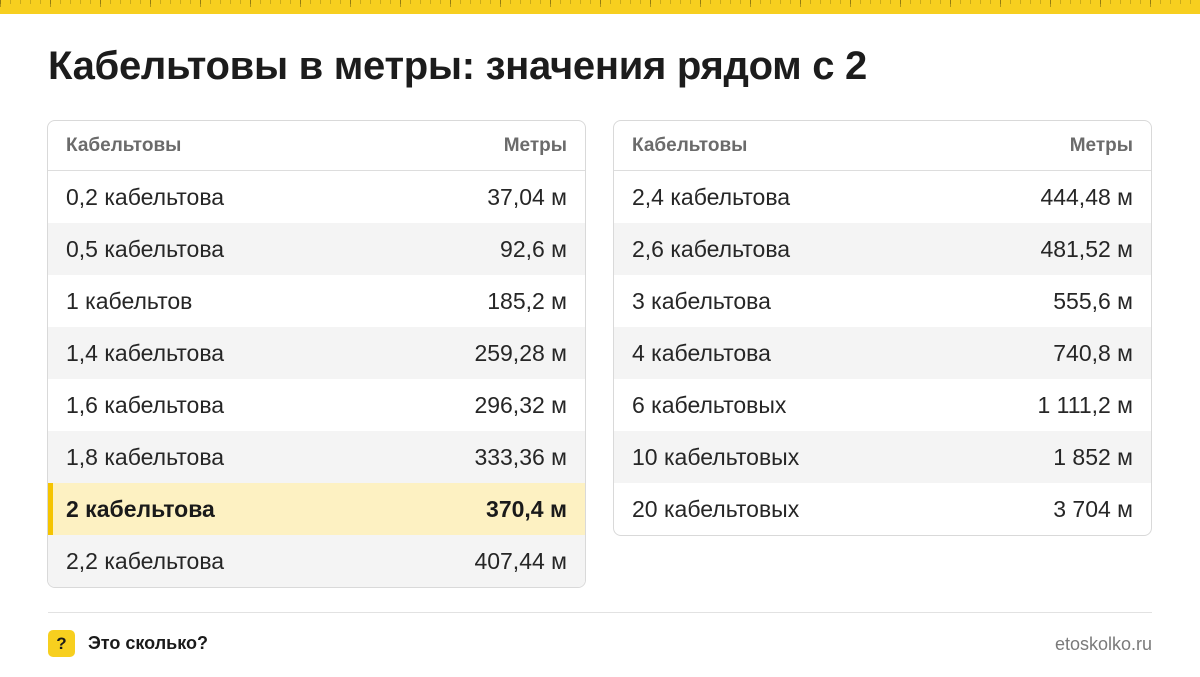 The image size is (1200, 677). I want to click on cell-meters: 333,36 м, so click(520, 456).